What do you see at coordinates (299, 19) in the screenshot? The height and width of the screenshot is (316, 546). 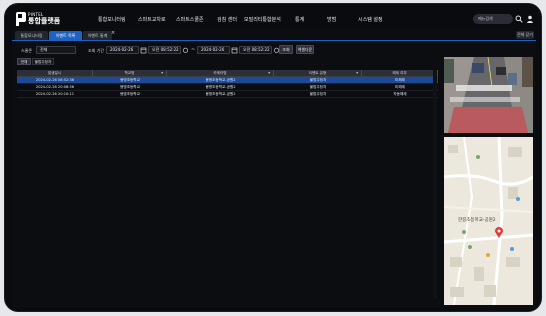 I see `nav-item-statistics: 통계` at bounding box center [299, 19].